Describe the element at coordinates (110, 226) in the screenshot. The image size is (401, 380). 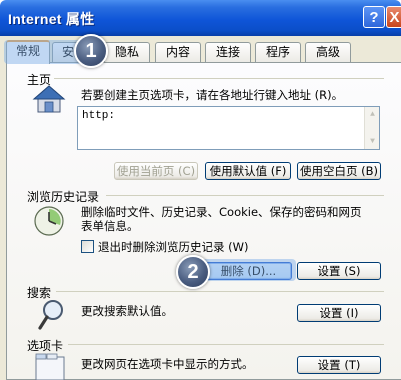
I see `history-description-line2: 表单信息。` at that location.